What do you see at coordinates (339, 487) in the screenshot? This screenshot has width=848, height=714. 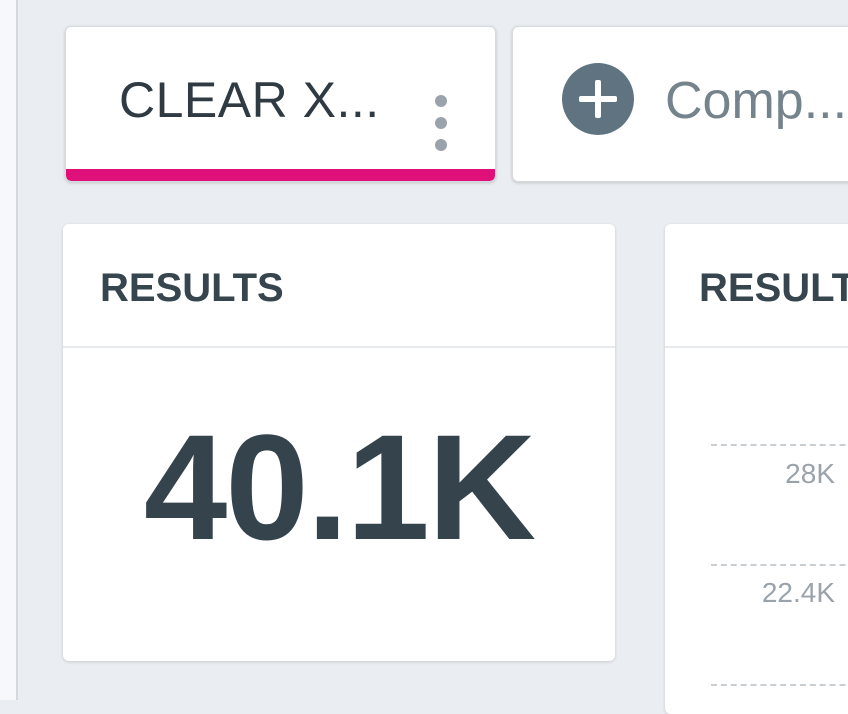 I see `results-value: 40.1K` at bounding box center [339, 487].